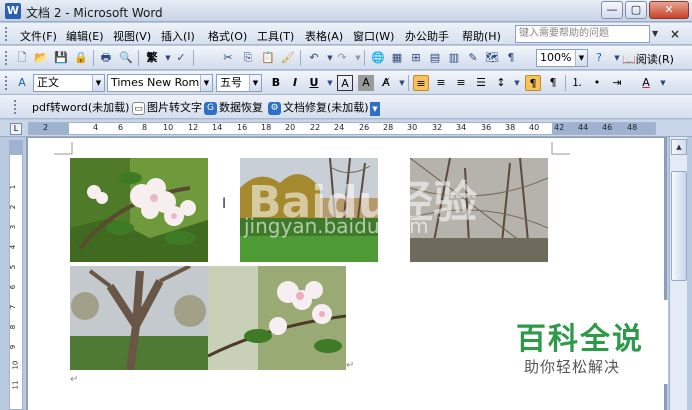 The height and width of the screenshot is (410, 692). I want to click on vertical-ruler: 1 2 3 4 5 6 7 8 9 10 11, so click(16, 275).